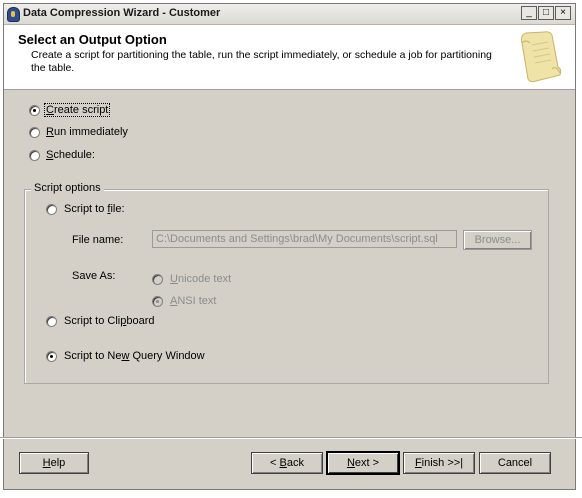 Image resolution: width=582 pixels, height=498 pixels. I want to click on back-button: < Back, so click(287, 463).